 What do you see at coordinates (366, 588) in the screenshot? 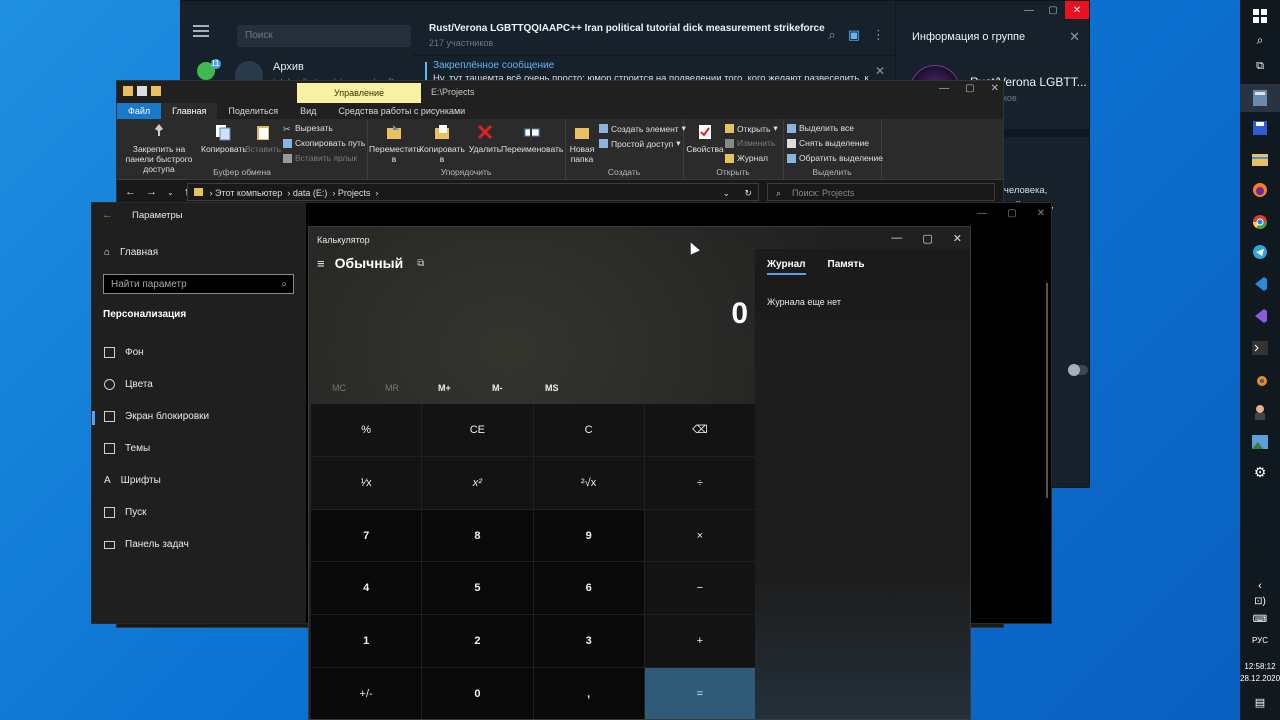
I see `digit-4-key: 4` at bounding box center [366, 588].